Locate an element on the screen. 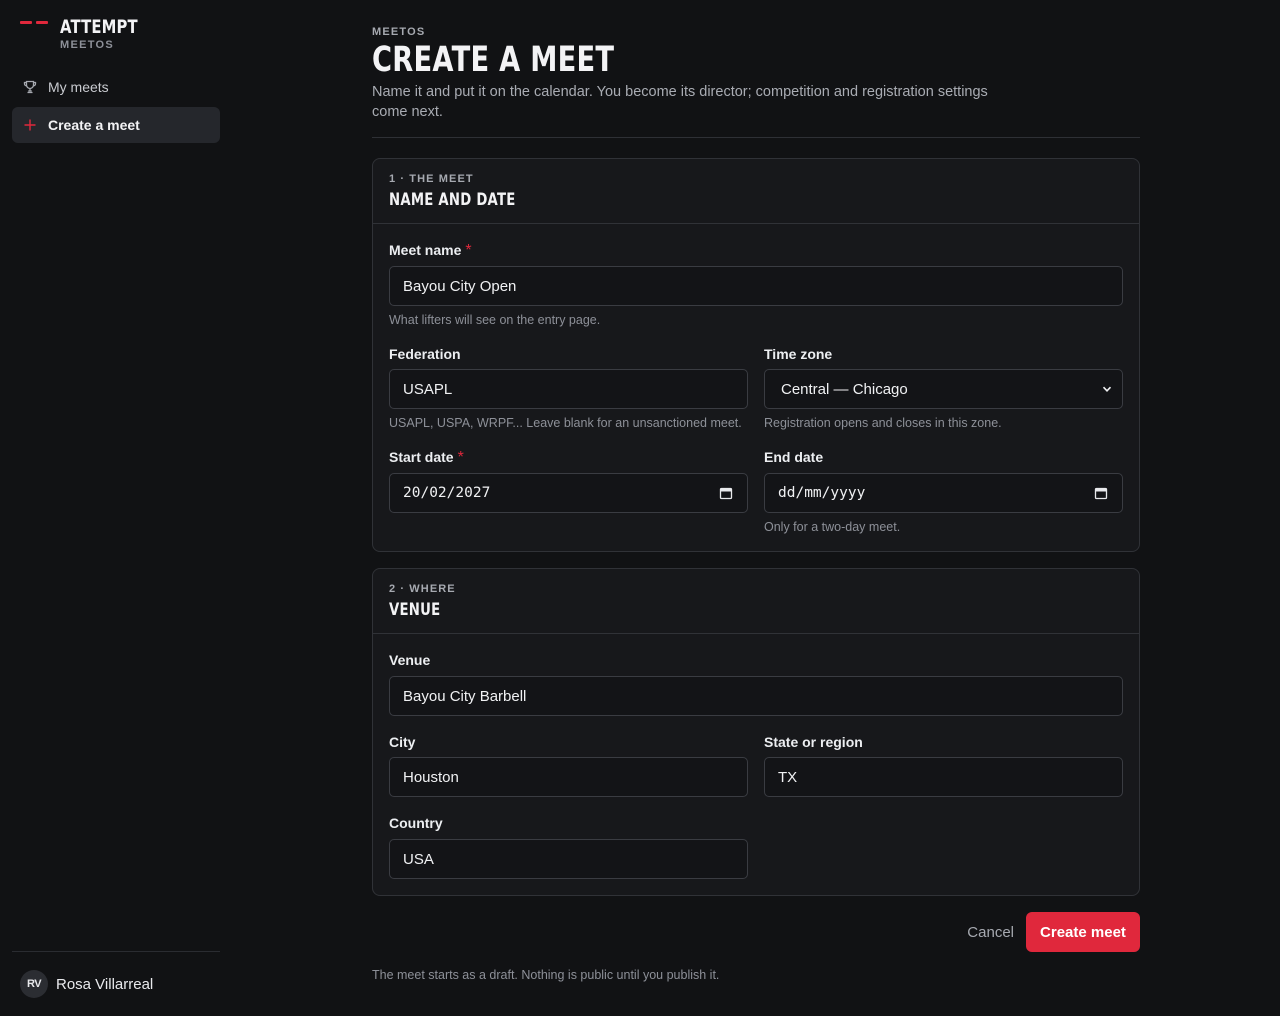 The height and width of the screenshot is (1016, 1280). start-date-label: Start date * is located at coordinates (426, 457).